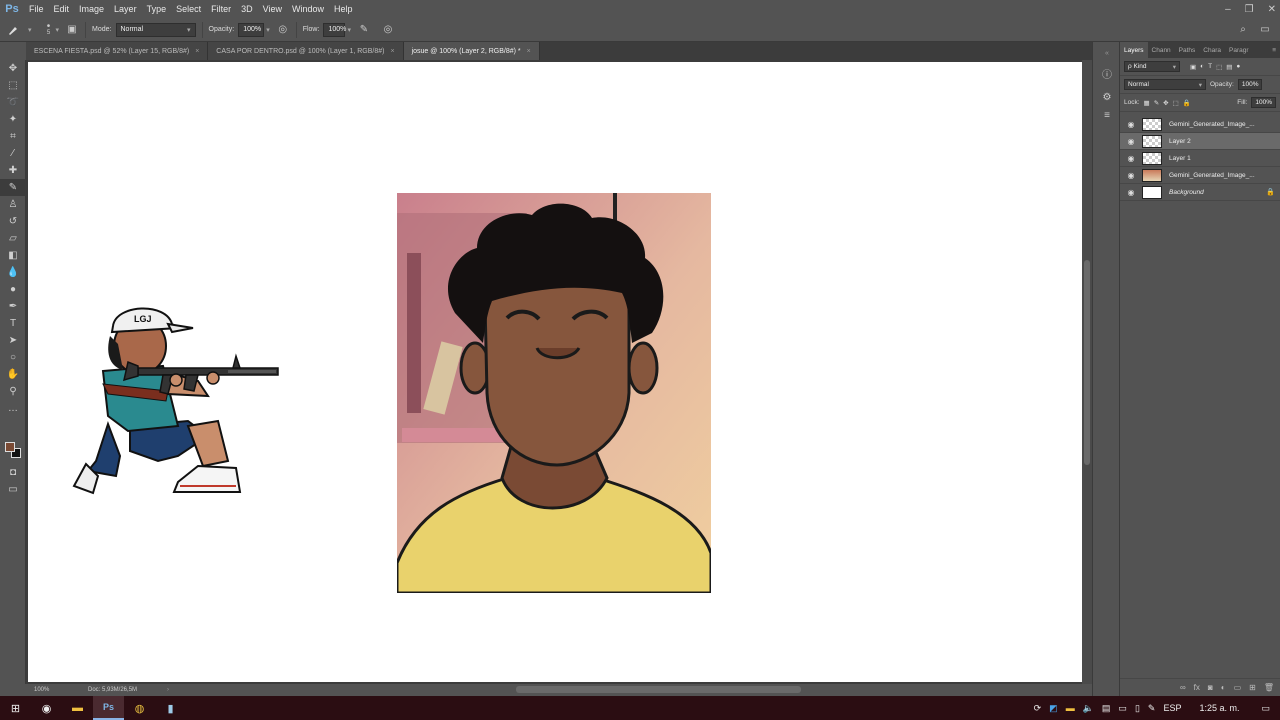 The width and height of the screenshot is (1280, 720). What do you see at coordinates (334, 29) in the screenshot?
I see `flow-input: 100%` at bounding box center [334, 29].